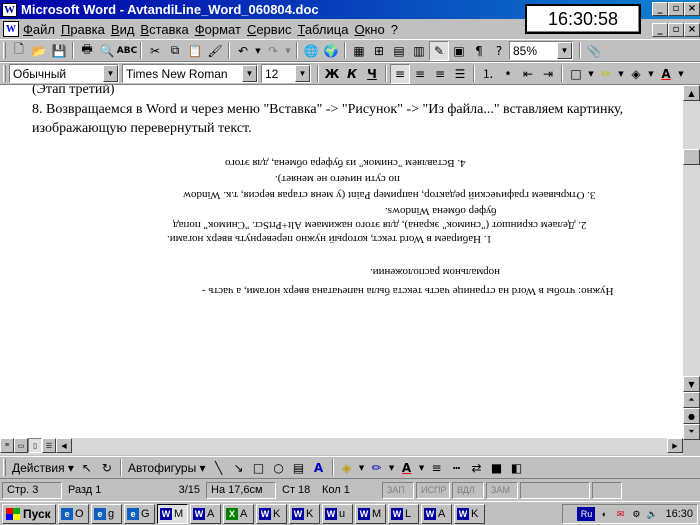  Describe the element at coordinates (477, 468) in the screenshot. I see `arrow-style-icon: ⇄` at that location.